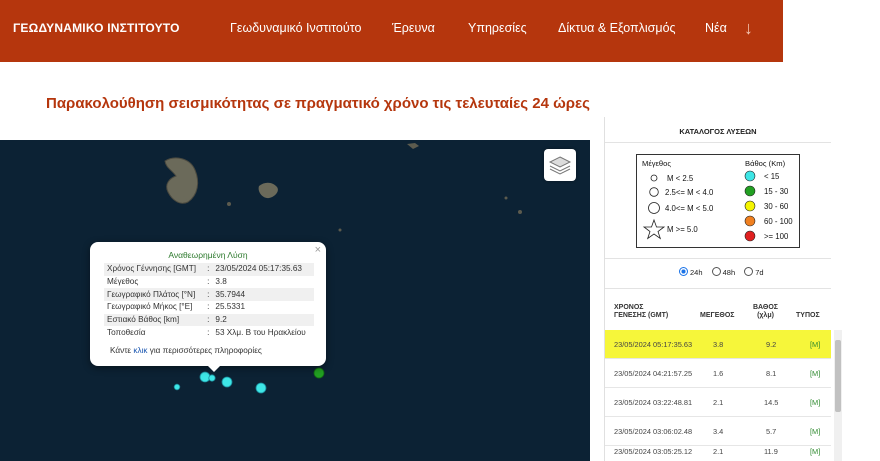 This screenshot has height=461, width=880. What do you see at coordinates (214, 369) in the screenshot?
I see `popup-tip` at bounding box center [214, 369].